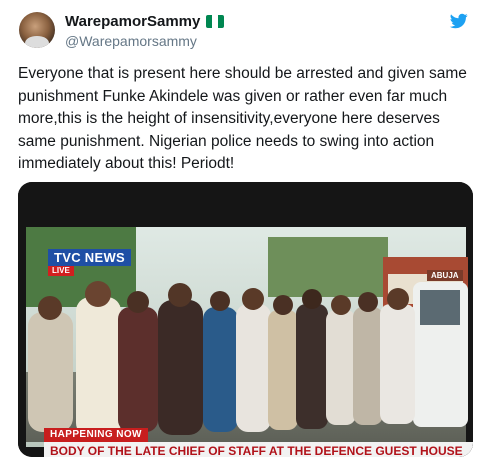 Image resolution: width=489 pixels, height=461 pixels. Describe the element at coordinates (90, 257) in the screenshot. I see `channel-logo: TVC NEWS` at that location.